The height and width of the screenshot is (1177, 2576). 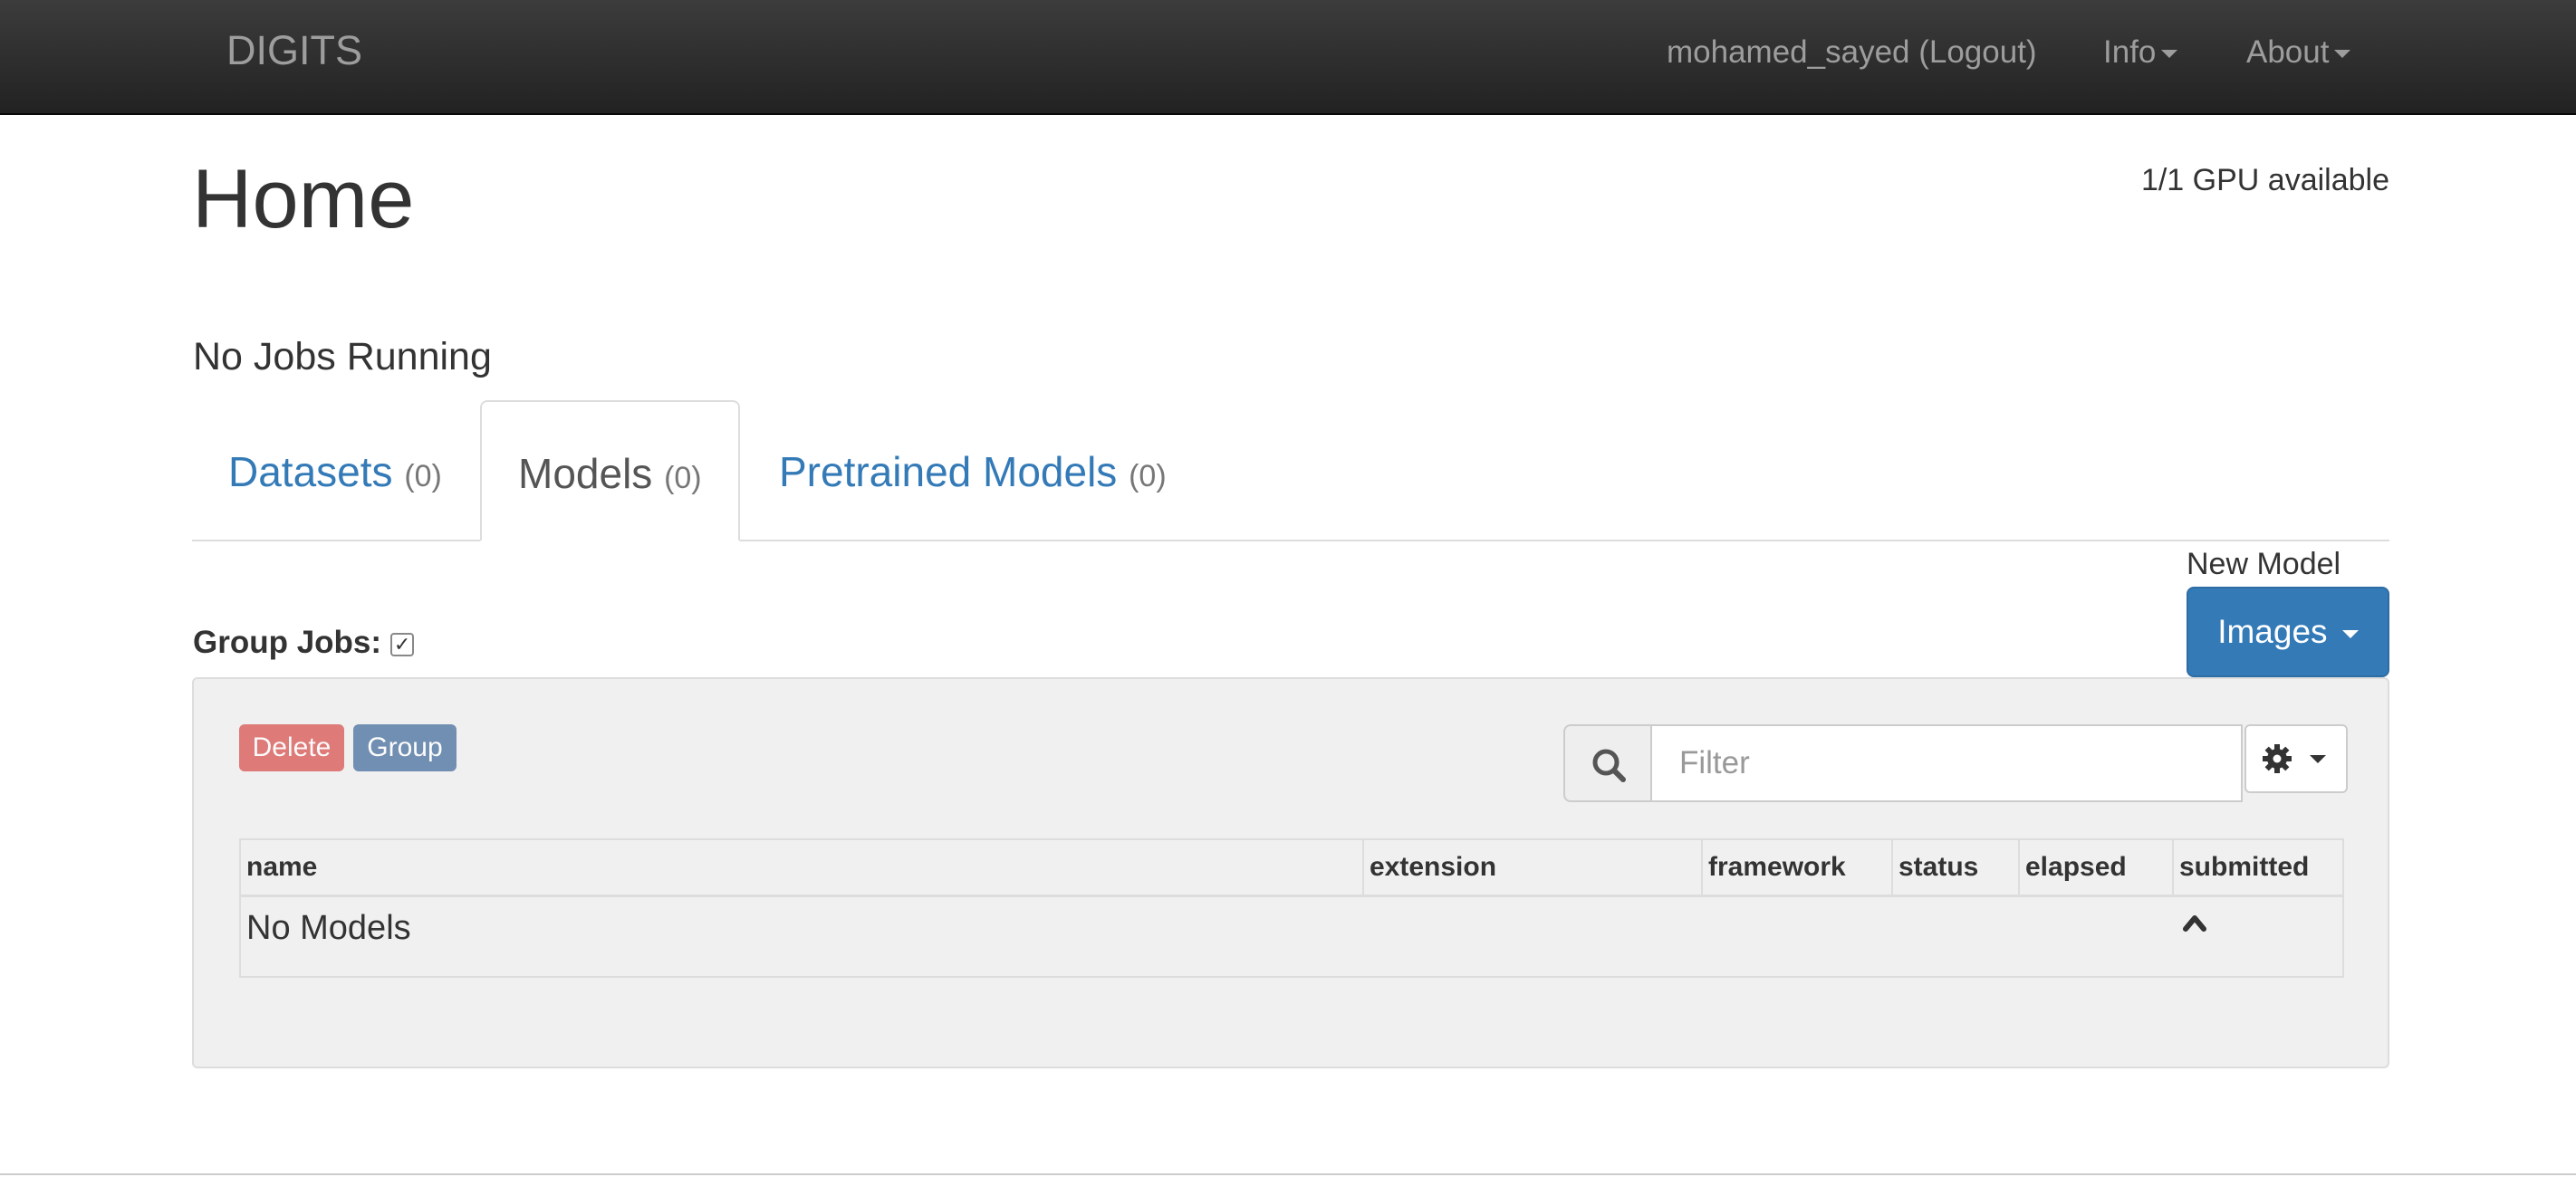 What do you see at coordinates (1852, 52) in the screenshot?
I see `logout-link: mohamed_sayed (Logout)` at bounding box center [1852, 52].